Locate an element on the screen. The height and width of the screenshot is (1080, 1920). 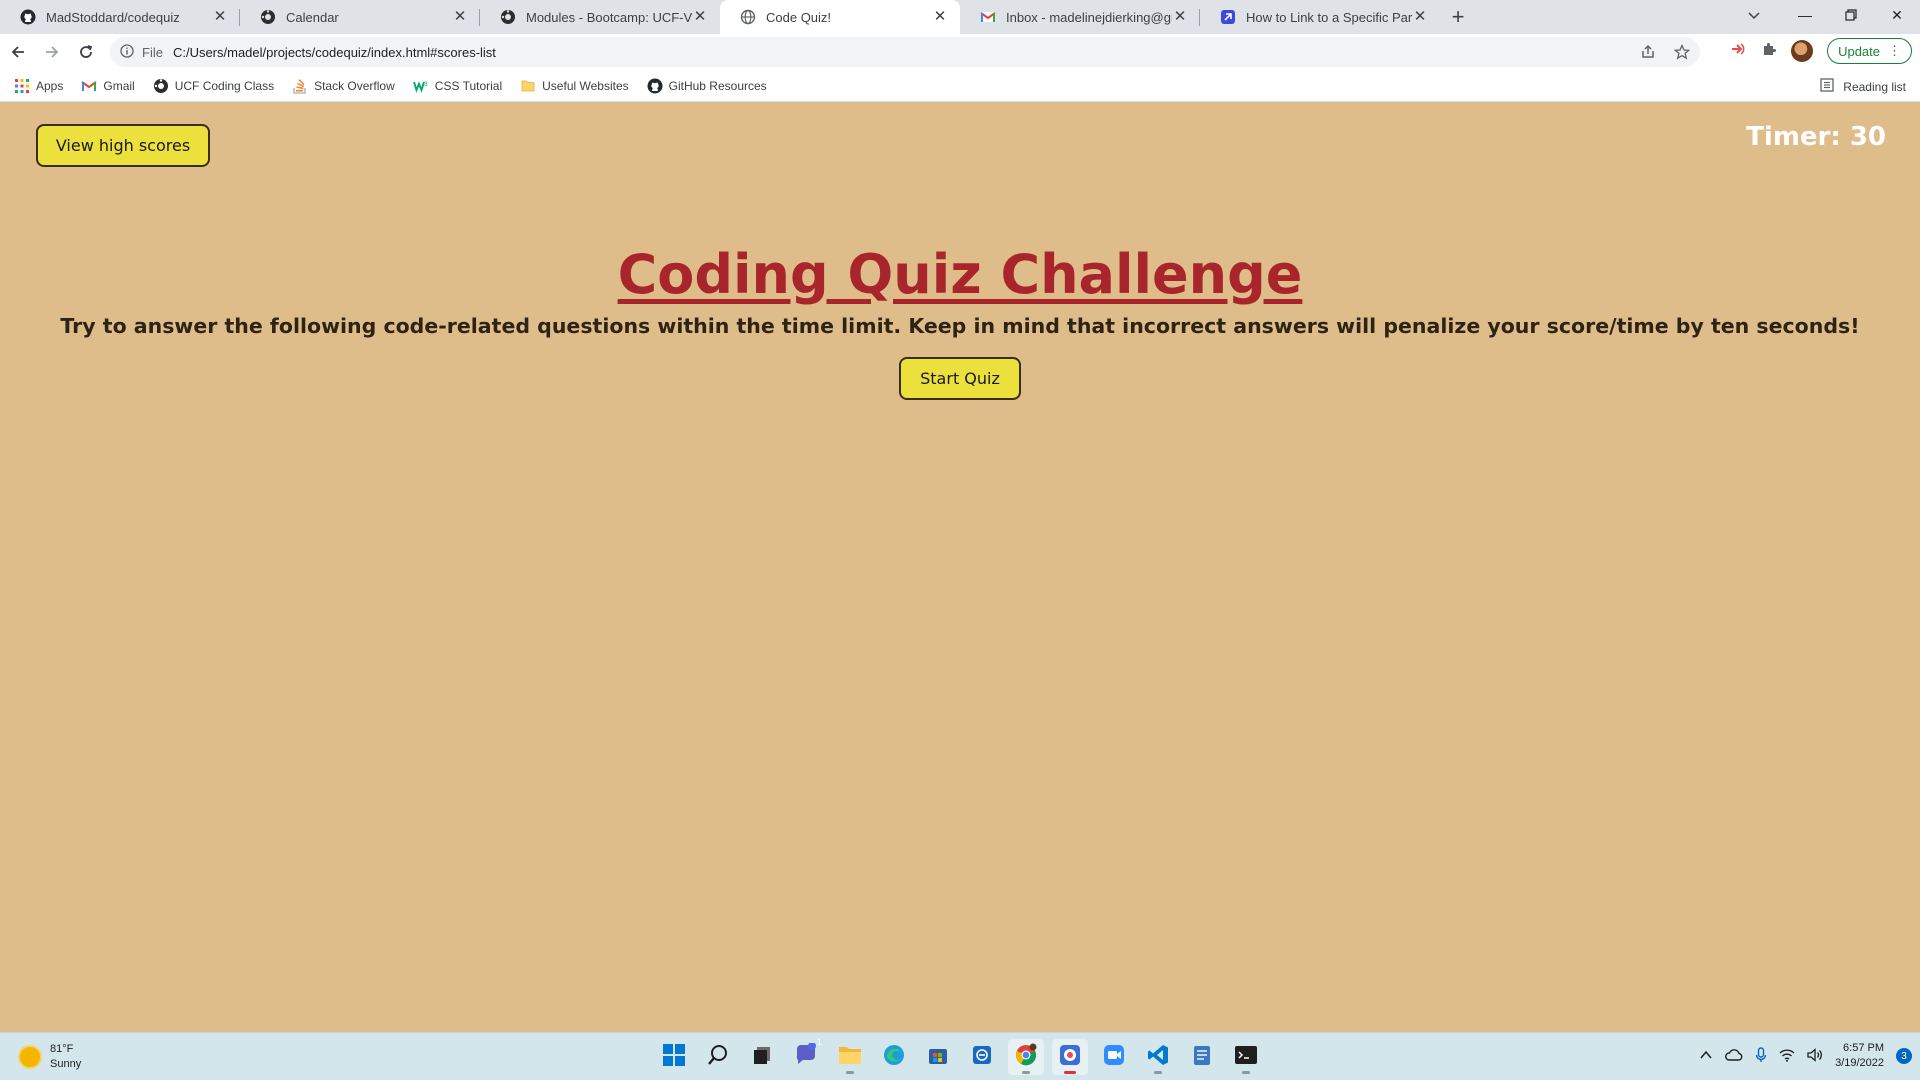
bookmark-label: Apps is located at coordinates (50, 85).